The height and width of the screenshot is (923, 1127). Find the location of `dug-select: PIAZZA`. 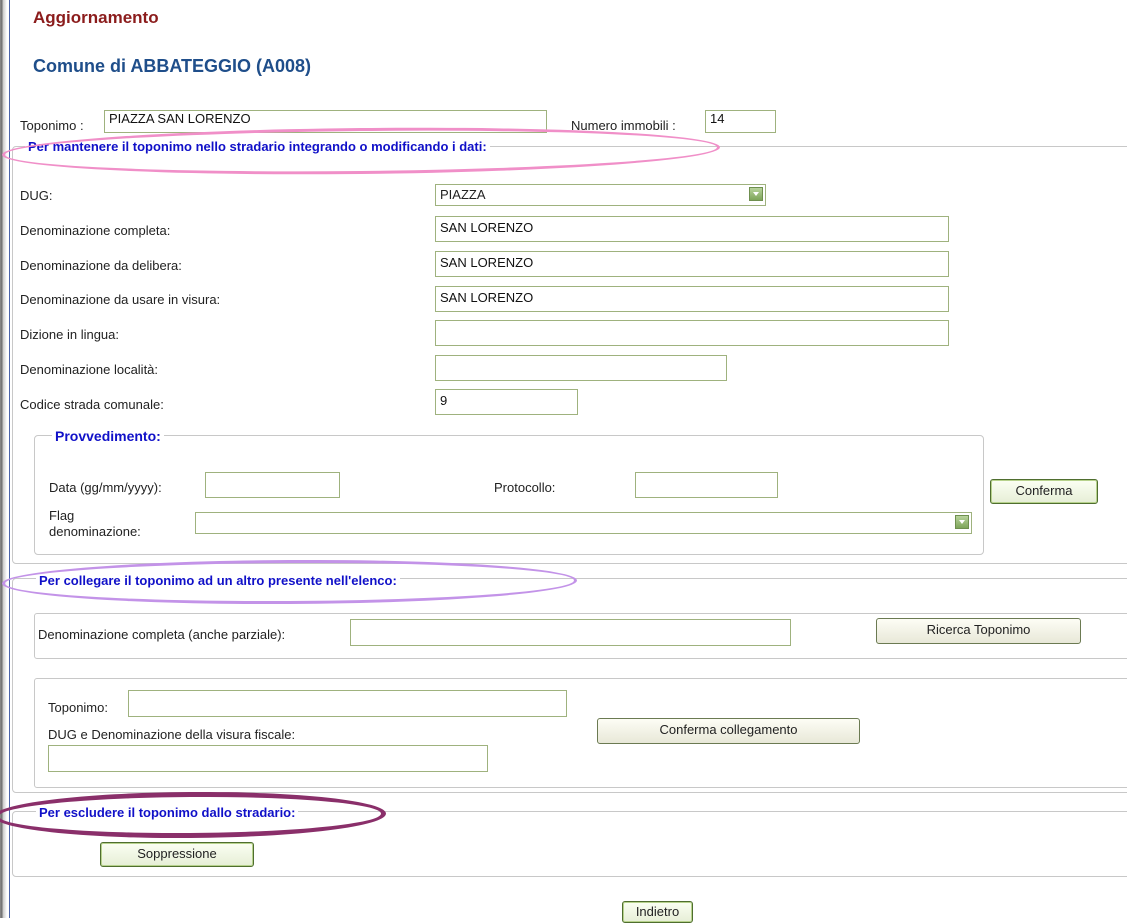

dug-select: PIAZZA is located at coordinates (600, 195).